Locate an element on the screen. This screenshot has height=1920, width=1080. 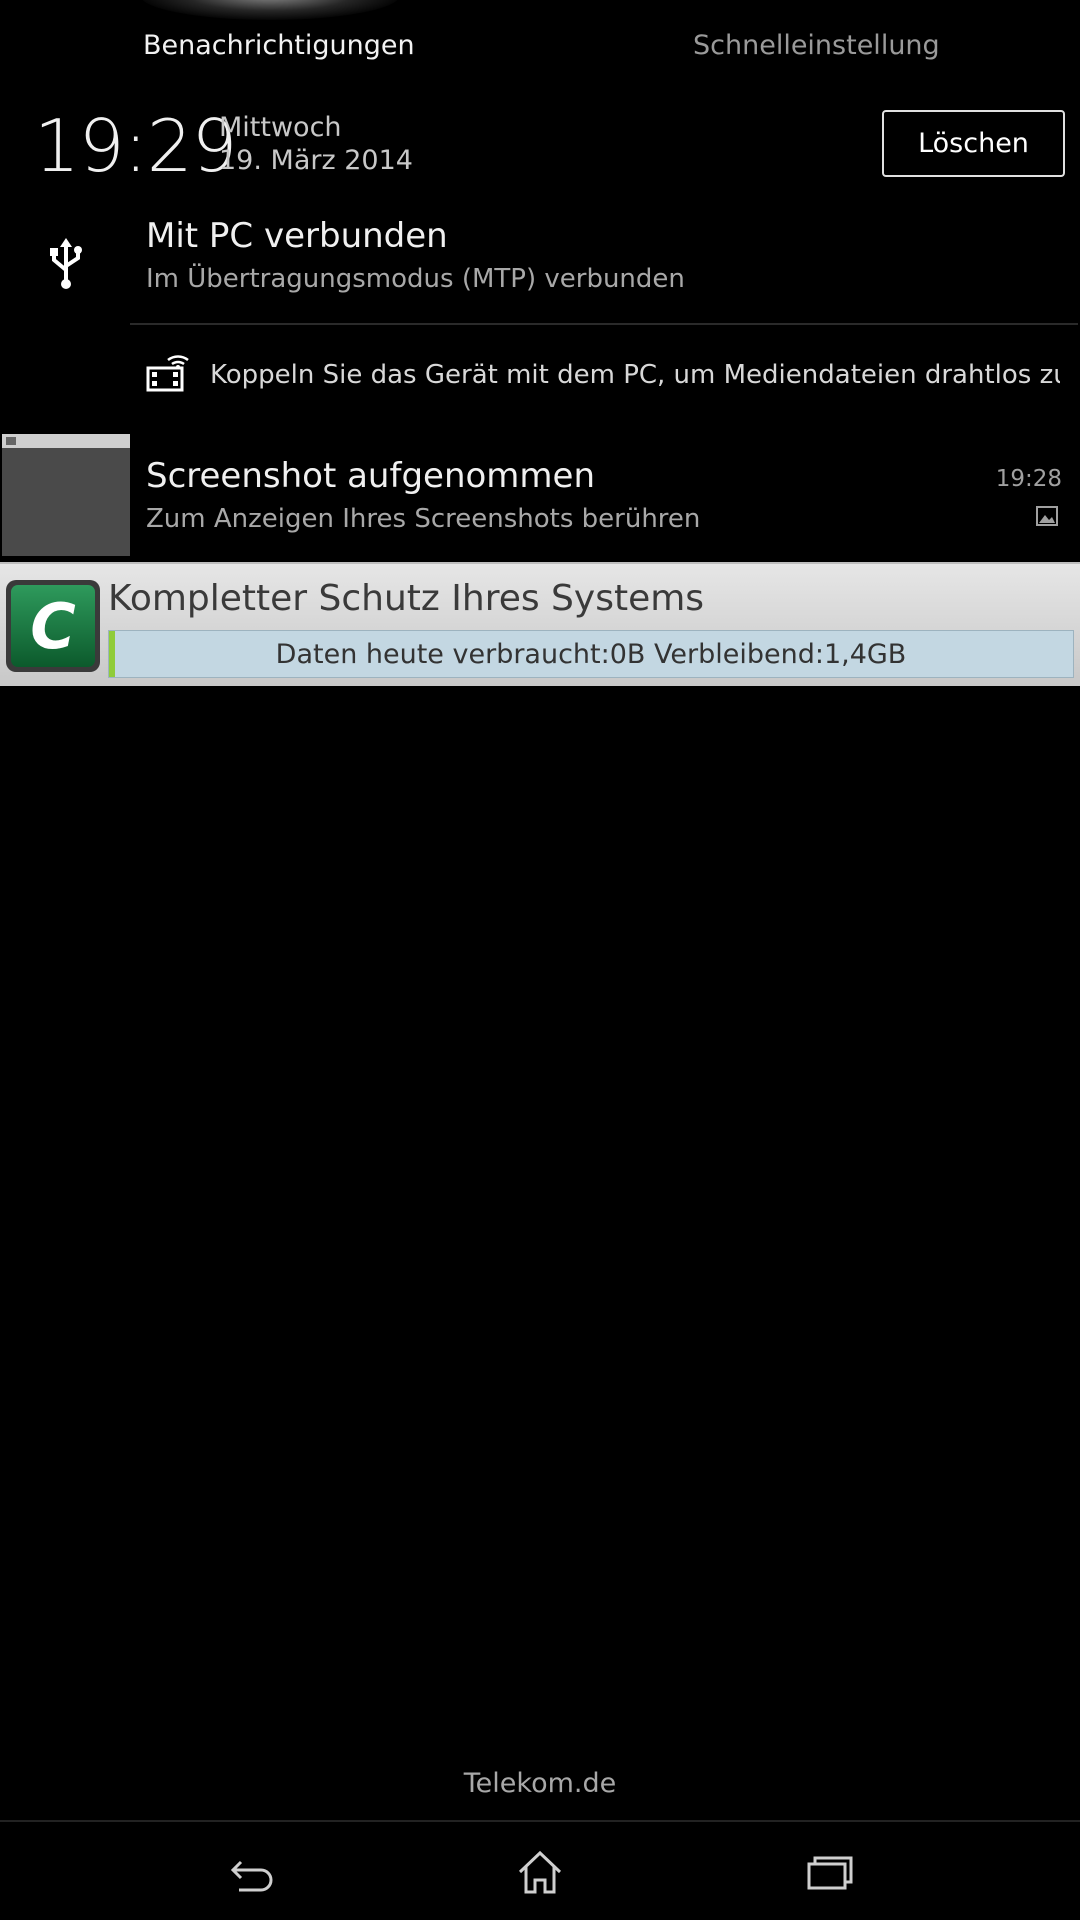
security-app-icon: C is located at coordinates (53, 626).